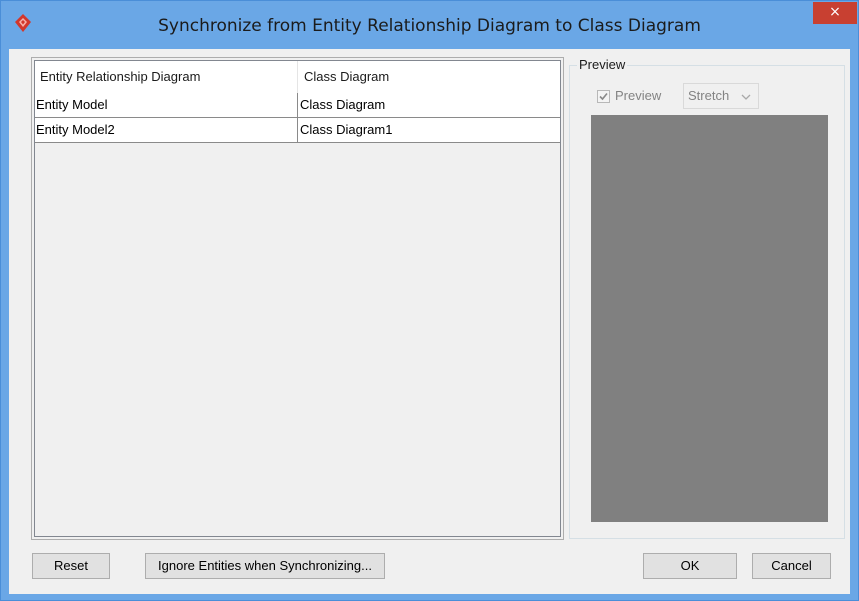 The image size is (859, 601). Describe the element at coordinates (166, 77) in the screenshot. I see `column-header-erd: Entity Relationship Diagram` at that location.